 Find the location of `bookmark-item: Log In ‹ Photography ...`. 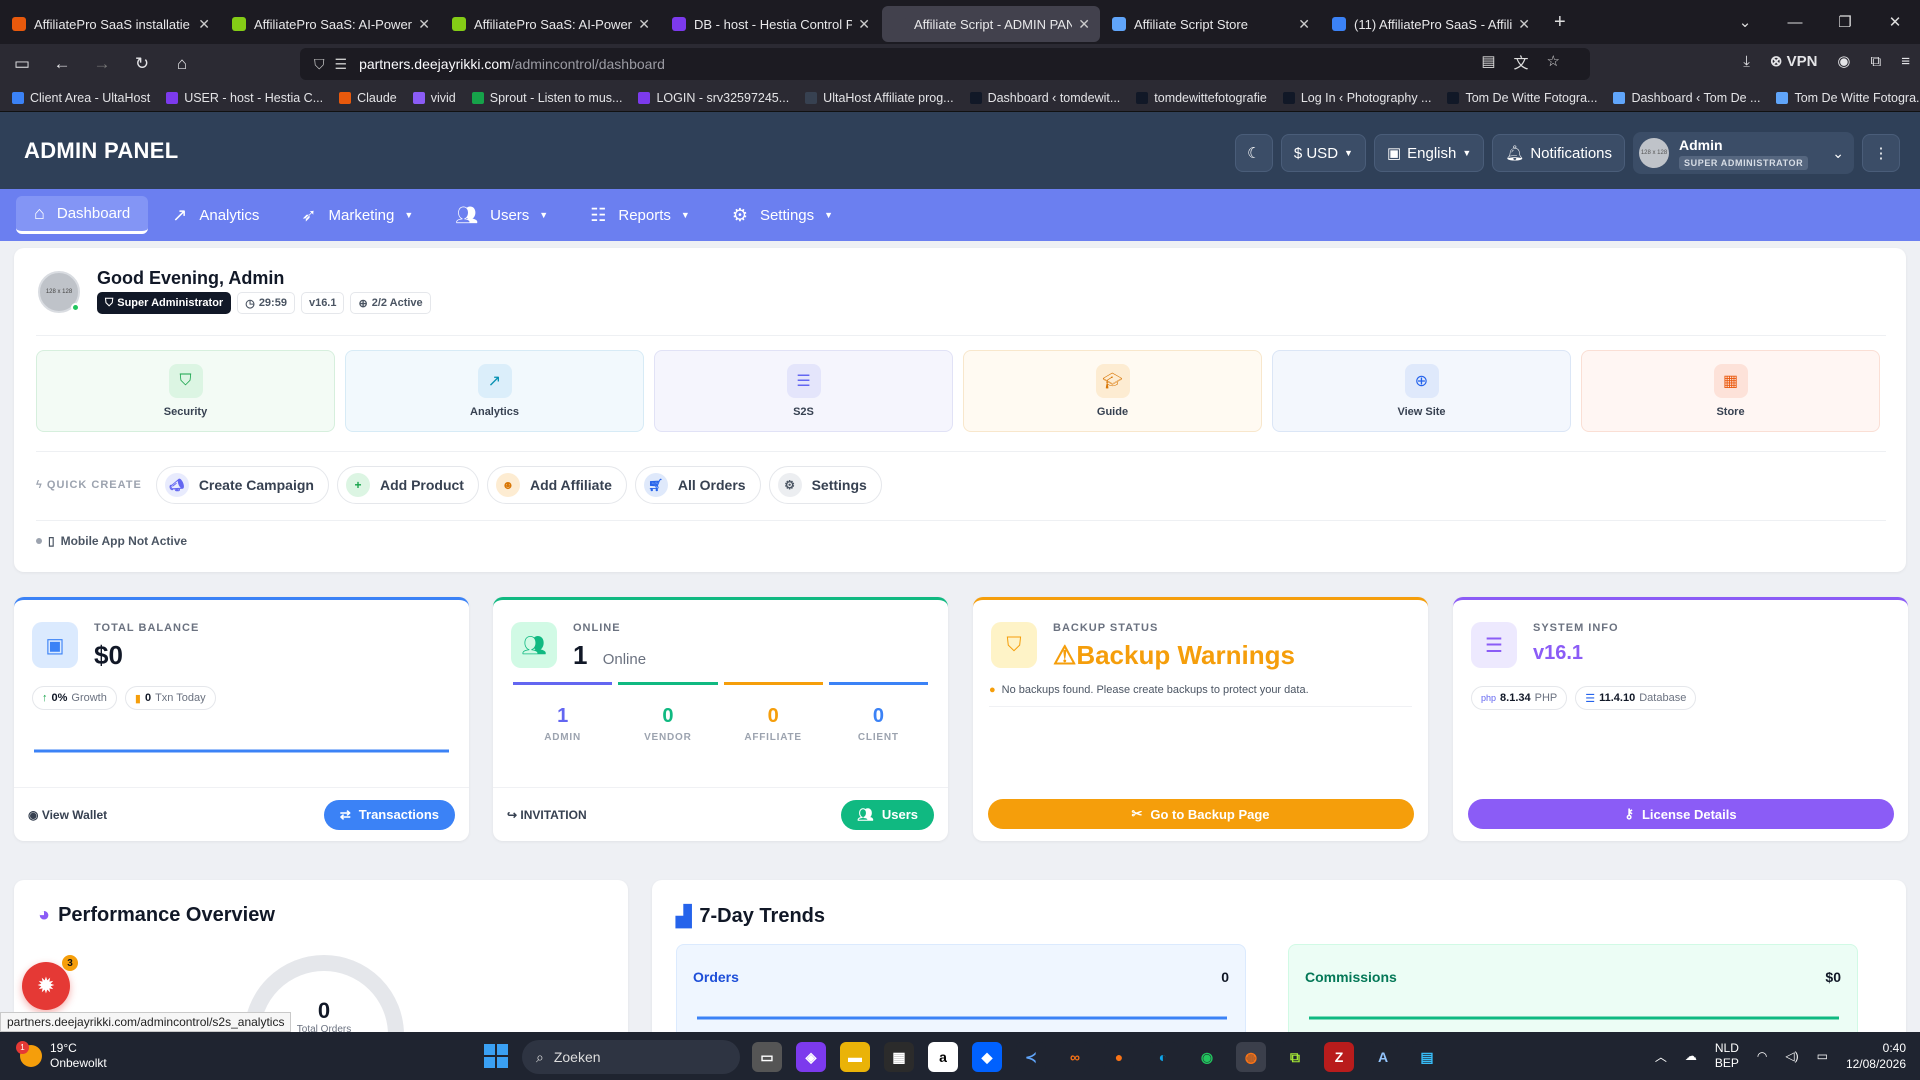

bookmark-item: Log In ‹ Photography ... is located at coordinates (1356, 98).